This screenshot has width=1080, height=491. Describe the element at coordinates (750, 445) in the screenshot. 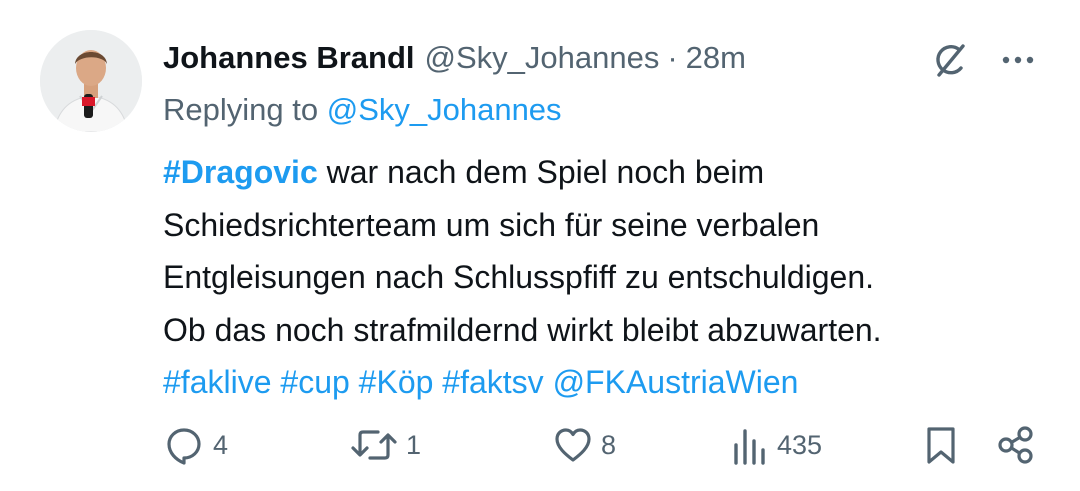

I see `views-icon` at that location.